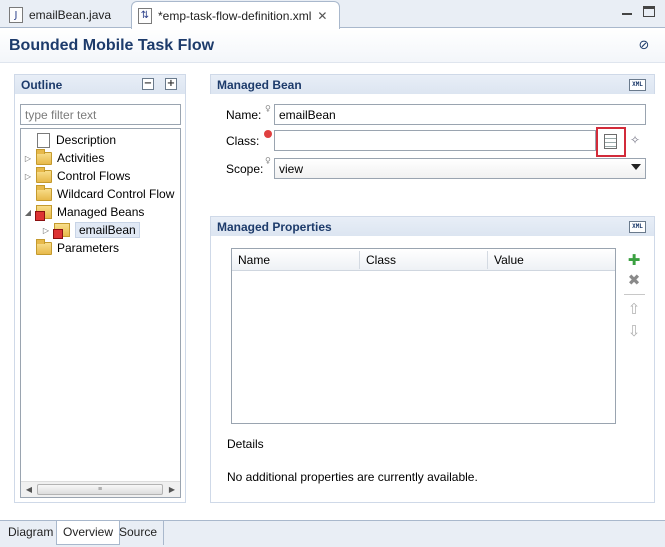  What do you see at coordinates (88, 248) in the screenshot?
I see `tree-item-label: Parameters` at bounding box center [88, 248].